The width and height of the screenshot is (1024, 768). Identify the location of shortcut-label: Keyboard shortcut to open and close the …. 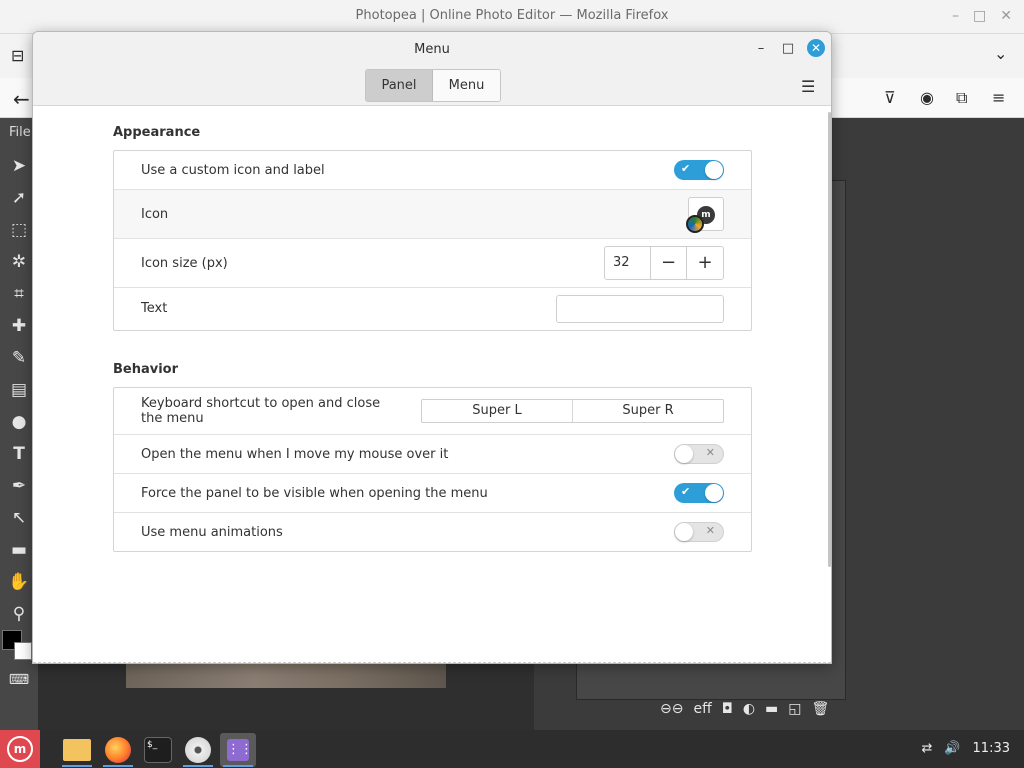
(261, 411).